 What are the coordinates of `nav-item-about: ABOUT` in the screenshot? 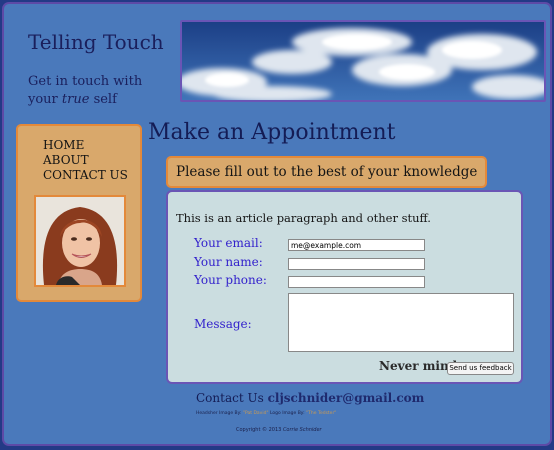 It's located at (66, 160).